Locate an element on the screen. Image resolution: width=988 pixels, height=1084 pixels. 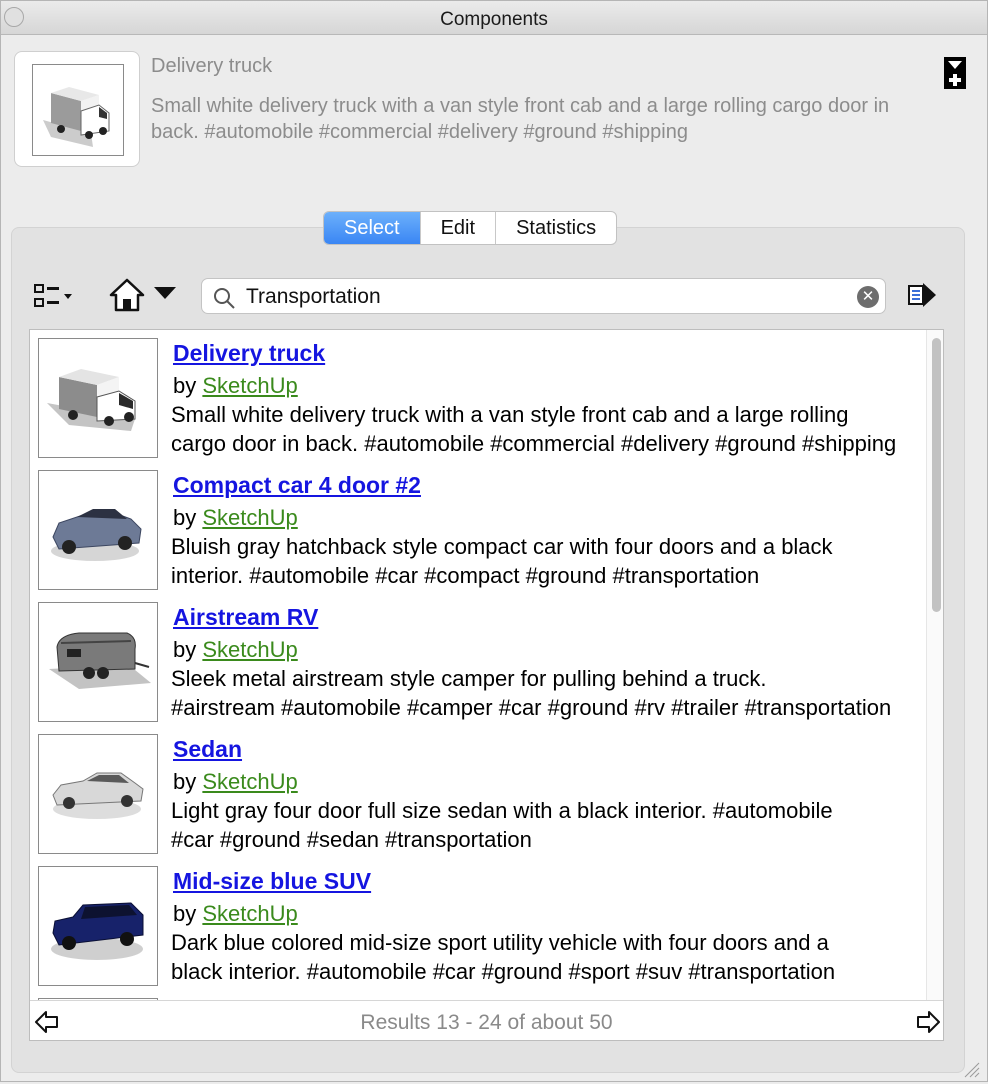
component-name: Delivery truck is located at coordinates (211, 66).